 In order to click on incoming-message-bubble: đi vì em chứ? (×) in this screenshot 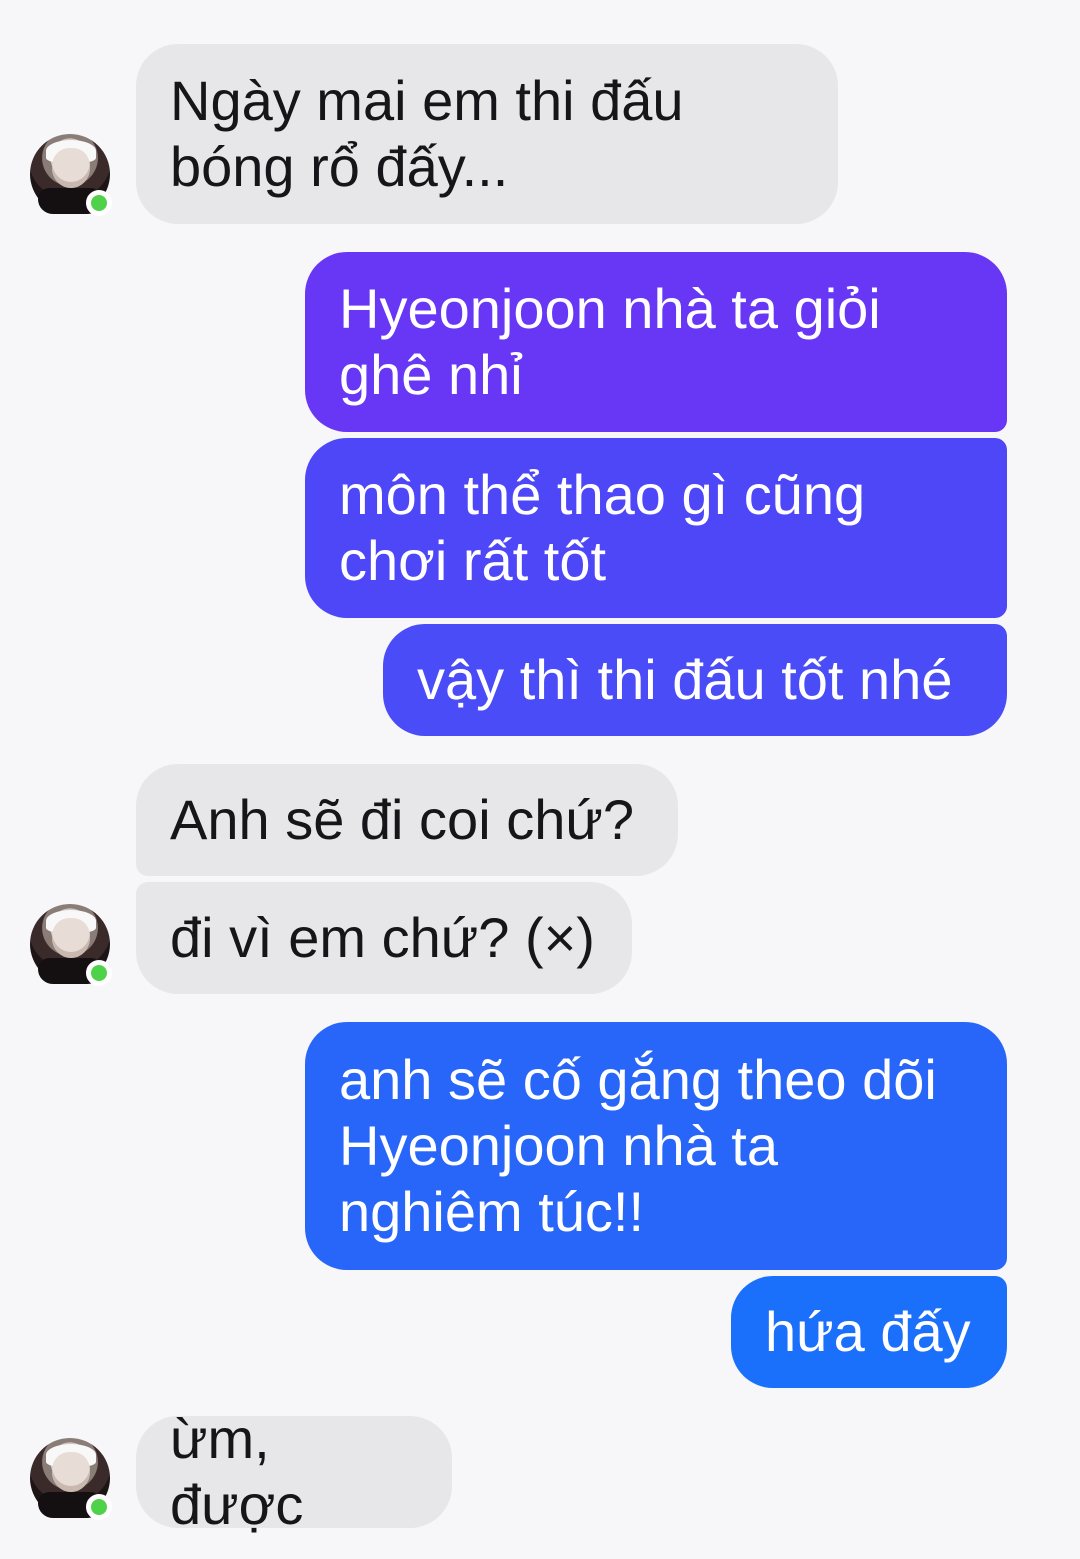, I will do `click(384, 938)`.